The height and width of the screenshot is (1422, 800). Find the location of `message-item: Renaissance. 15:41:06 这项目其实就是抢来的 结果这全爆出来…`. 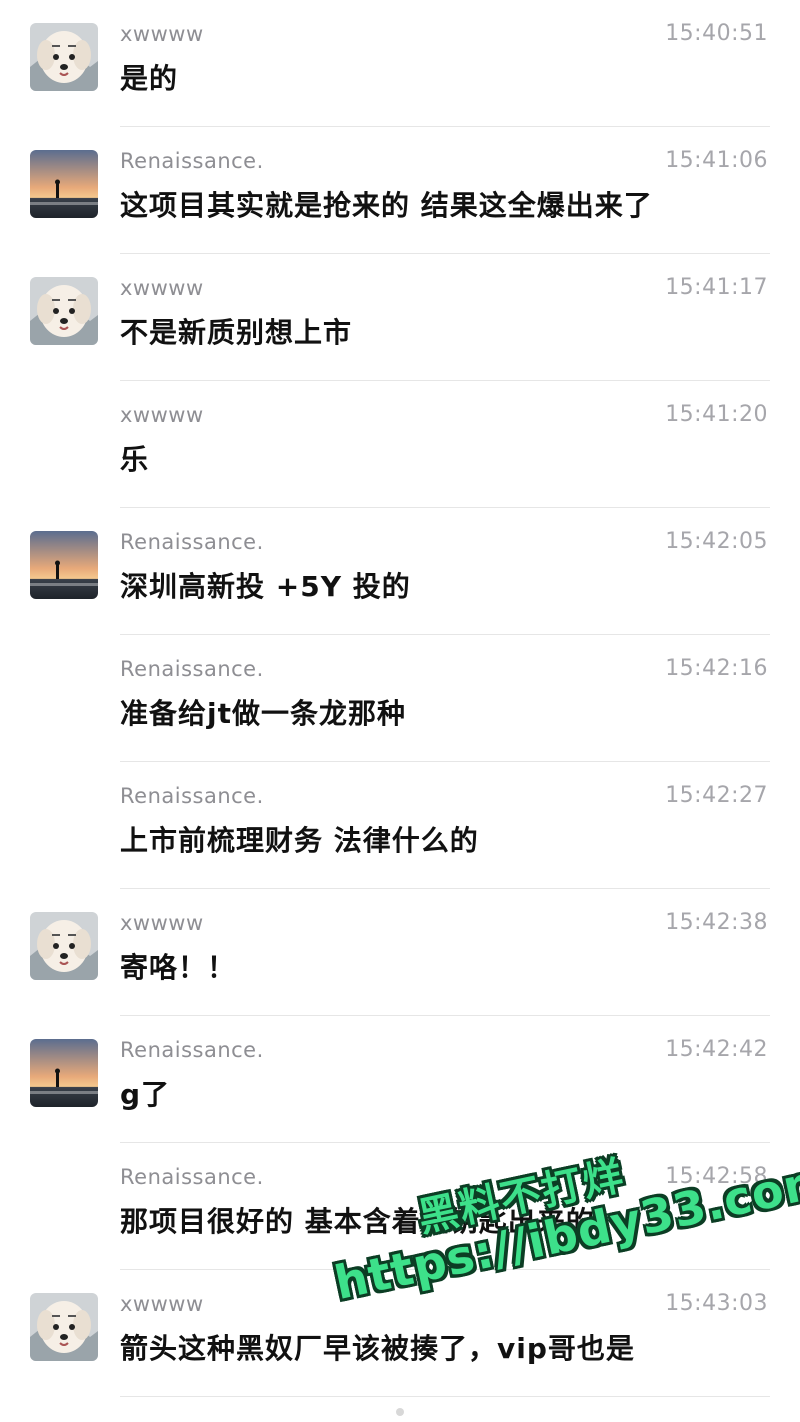

message-item: Renaissance. 15:41:06 这项目其实就是抢来的 结果这全爆出来… is located at coordinates (400, 190).